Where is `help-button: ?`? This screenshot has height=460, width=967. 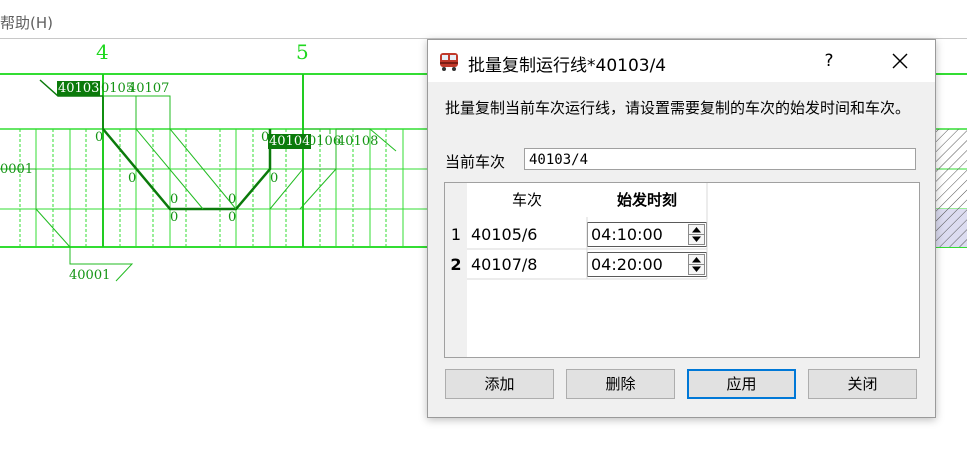
help-button: ? is located at coordinates (829, 61).